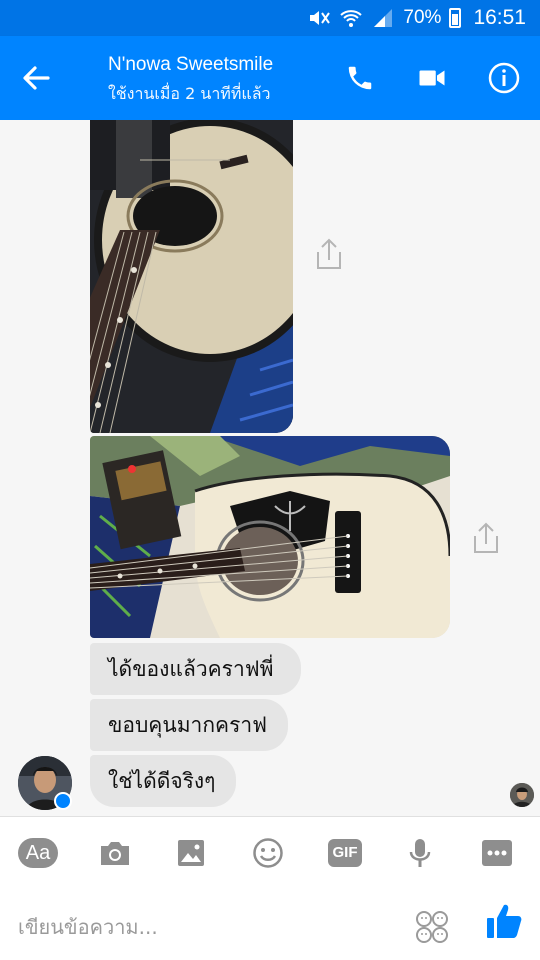 Image resolution: width=540 pixels, height=960 pixels. I want to click on sticker-icon, so click(432, 927).